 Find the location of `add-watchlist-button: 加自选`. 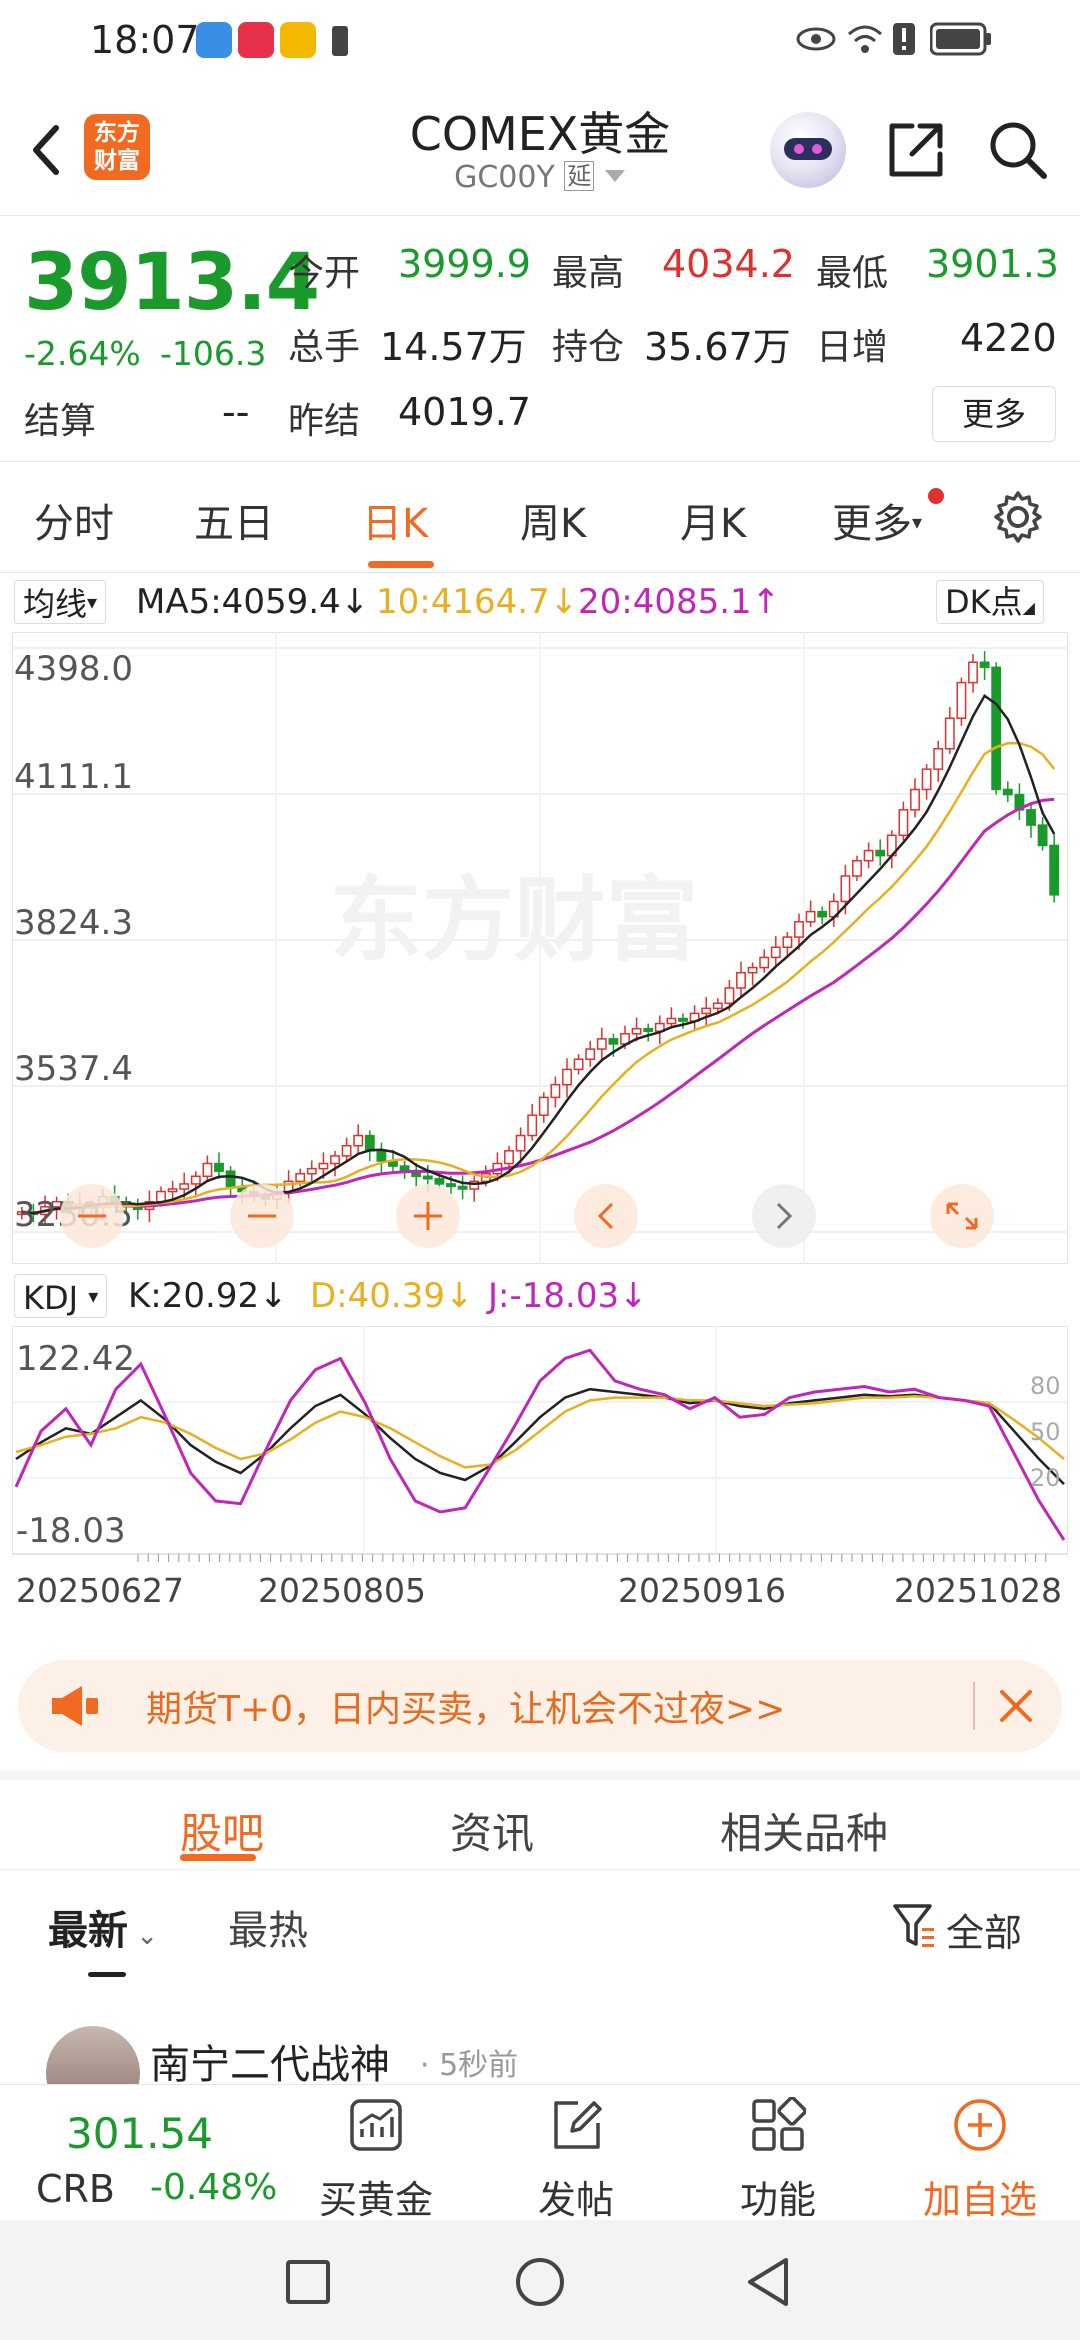

add-watchlist-button: 加自选 is located at coordinates (980, 2153).